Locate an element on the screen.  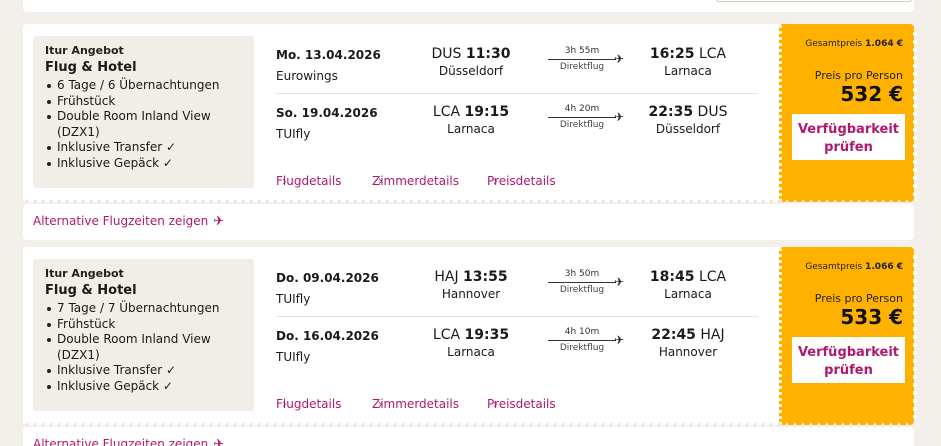
duration-text: 3h 50m is located at coordinates (582, 274).